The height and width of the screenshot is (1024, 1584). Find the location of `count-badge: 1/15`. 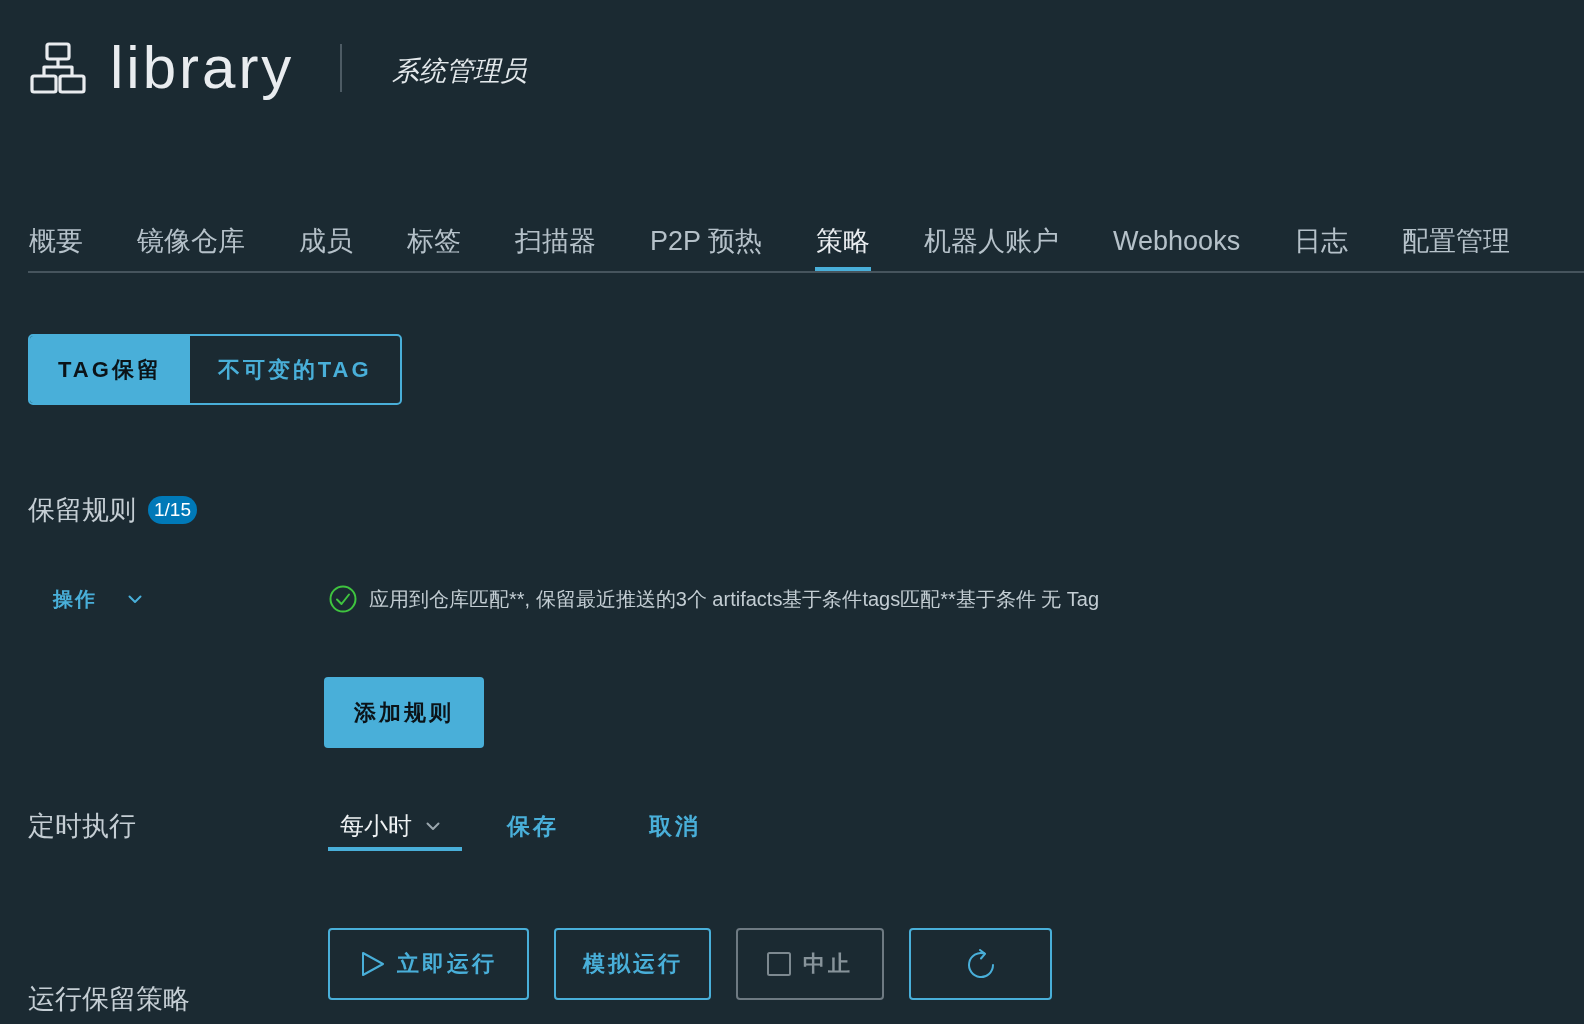

count-badge: 1/15 is located at coordinates (172, 510).